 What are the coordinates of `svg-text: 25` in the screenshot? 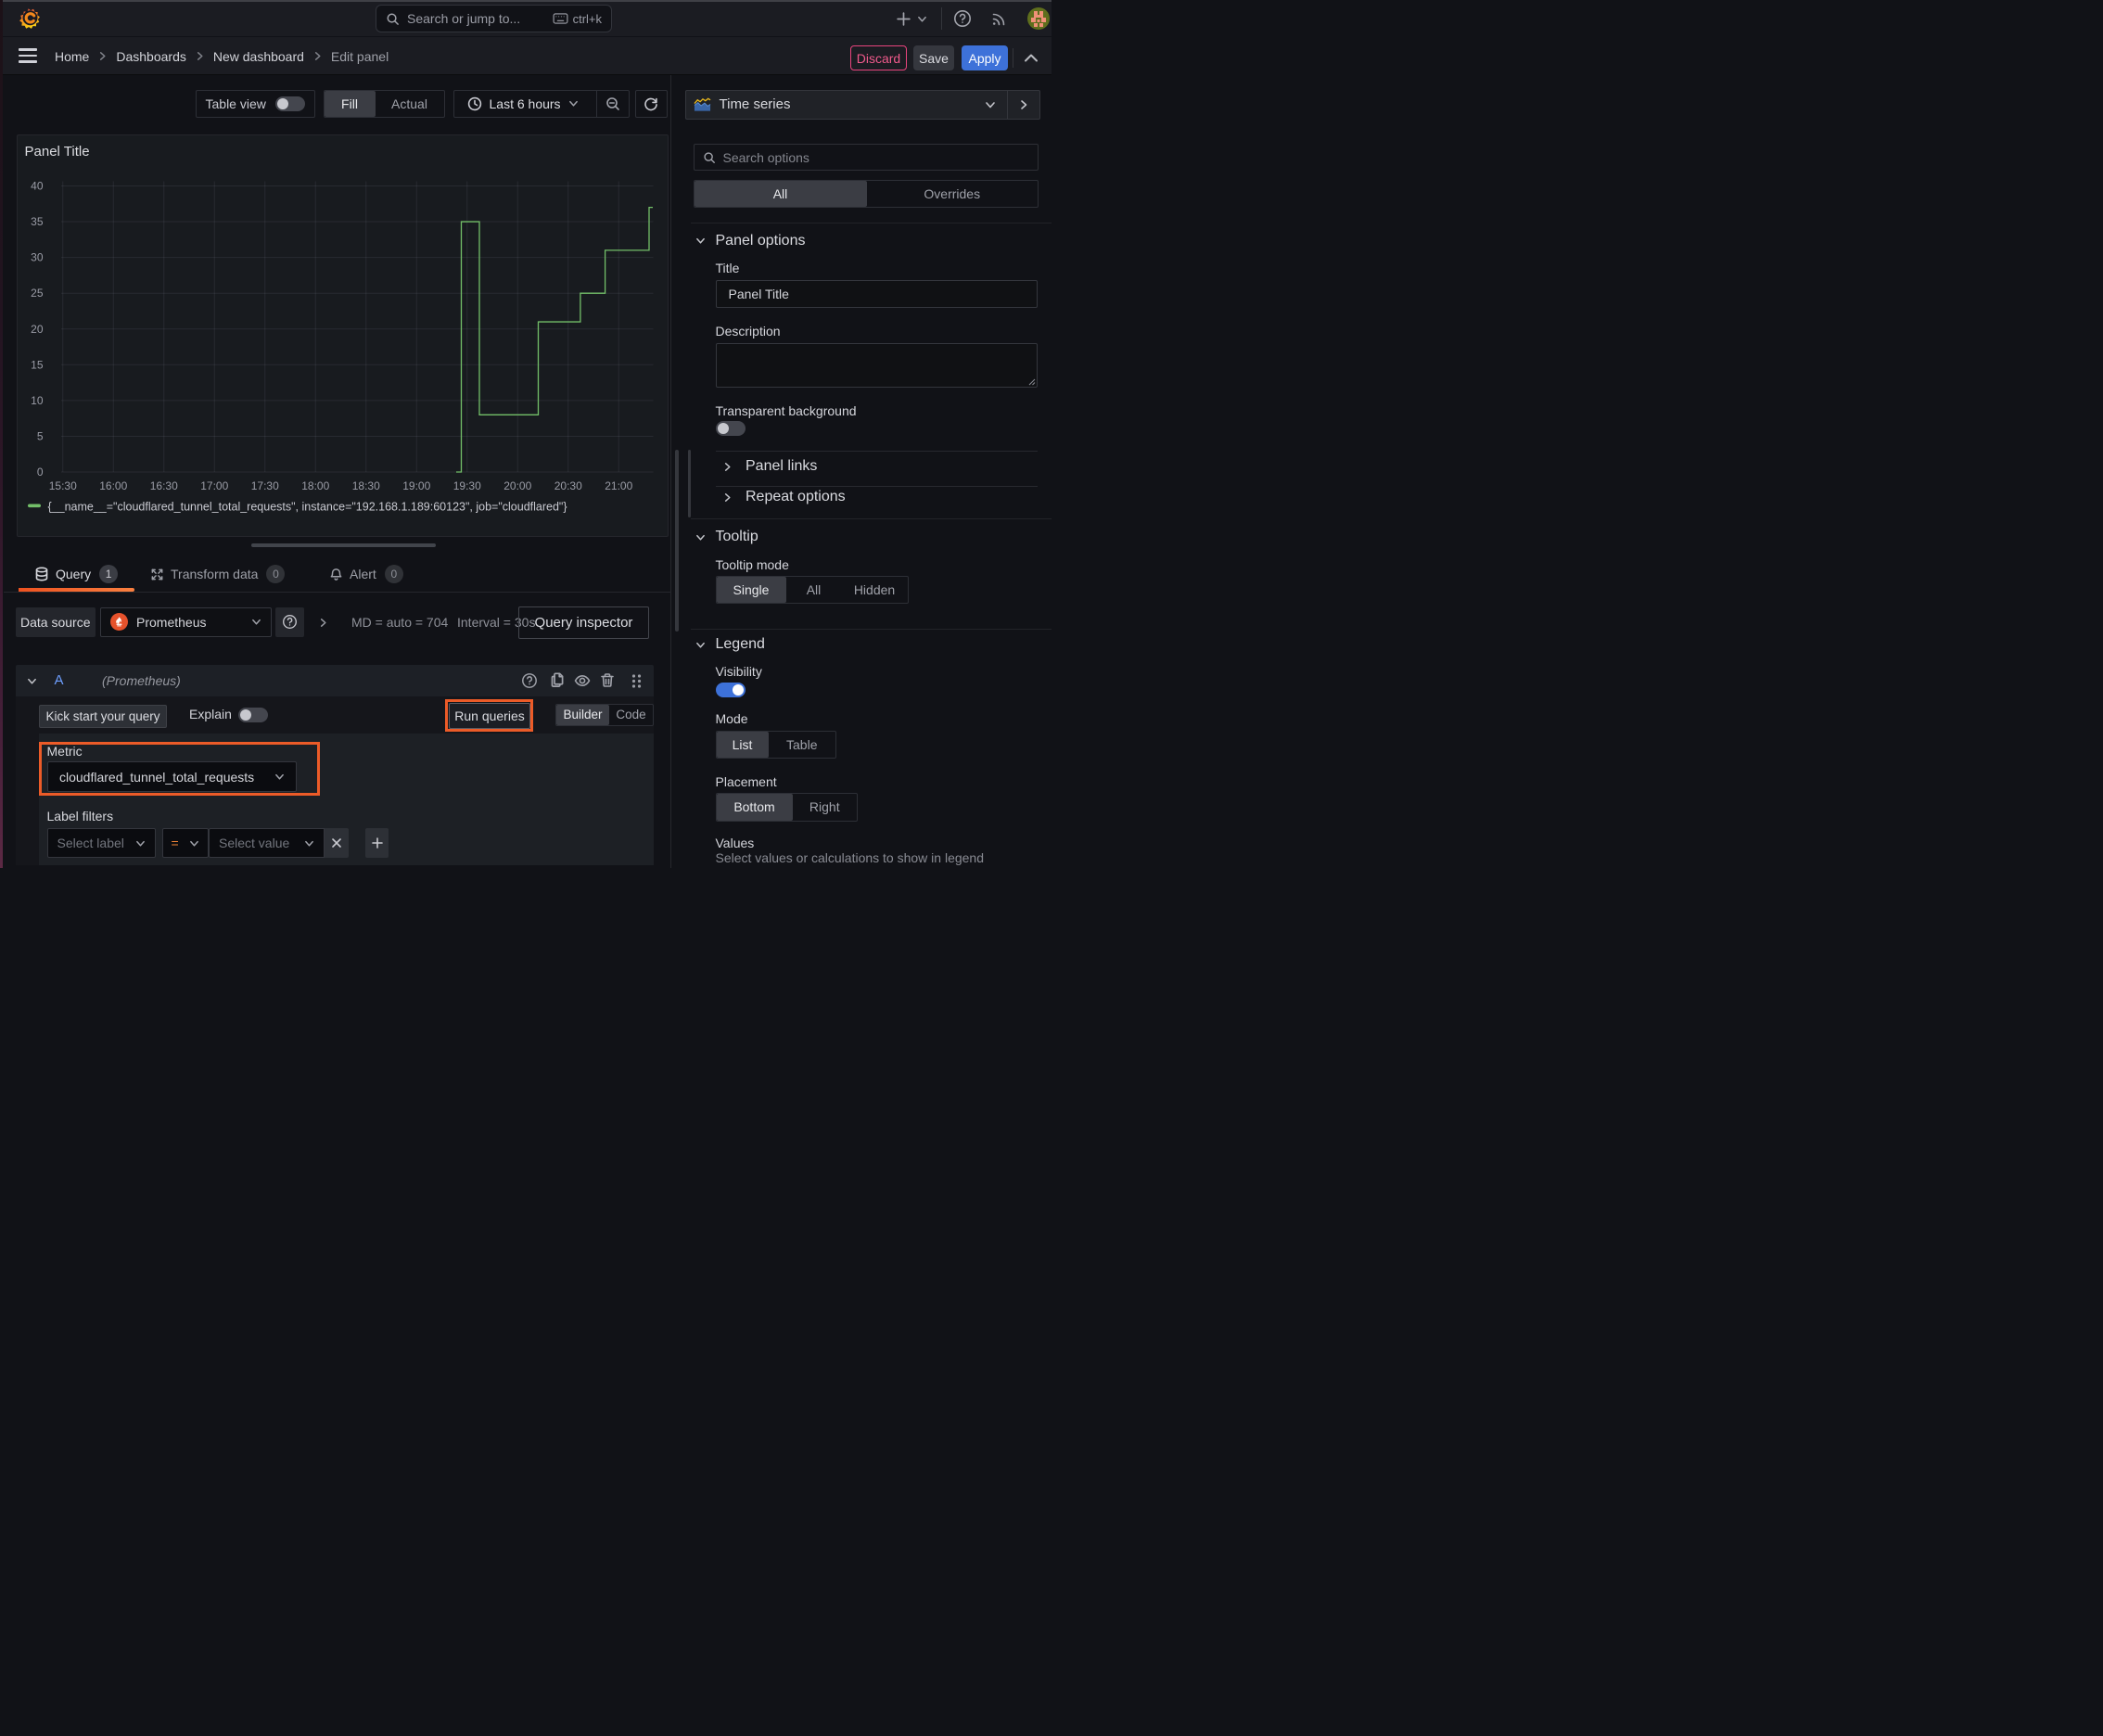 It's located at (37, 293).